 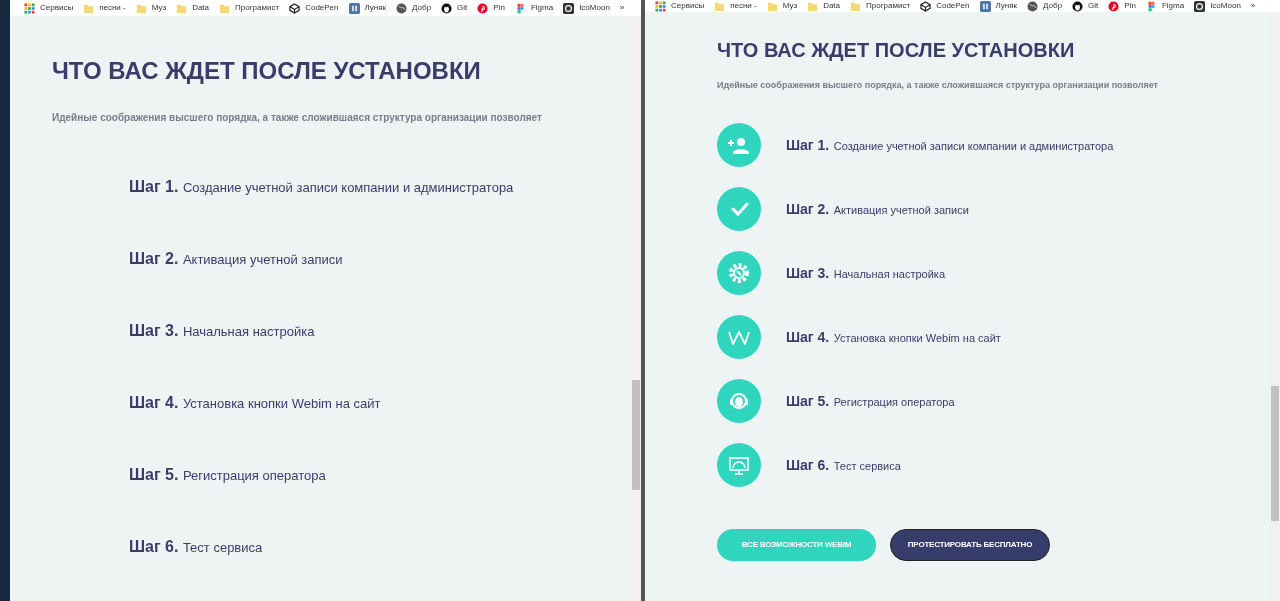 I want to click on monitor-icon, so click(x=739, y=464).